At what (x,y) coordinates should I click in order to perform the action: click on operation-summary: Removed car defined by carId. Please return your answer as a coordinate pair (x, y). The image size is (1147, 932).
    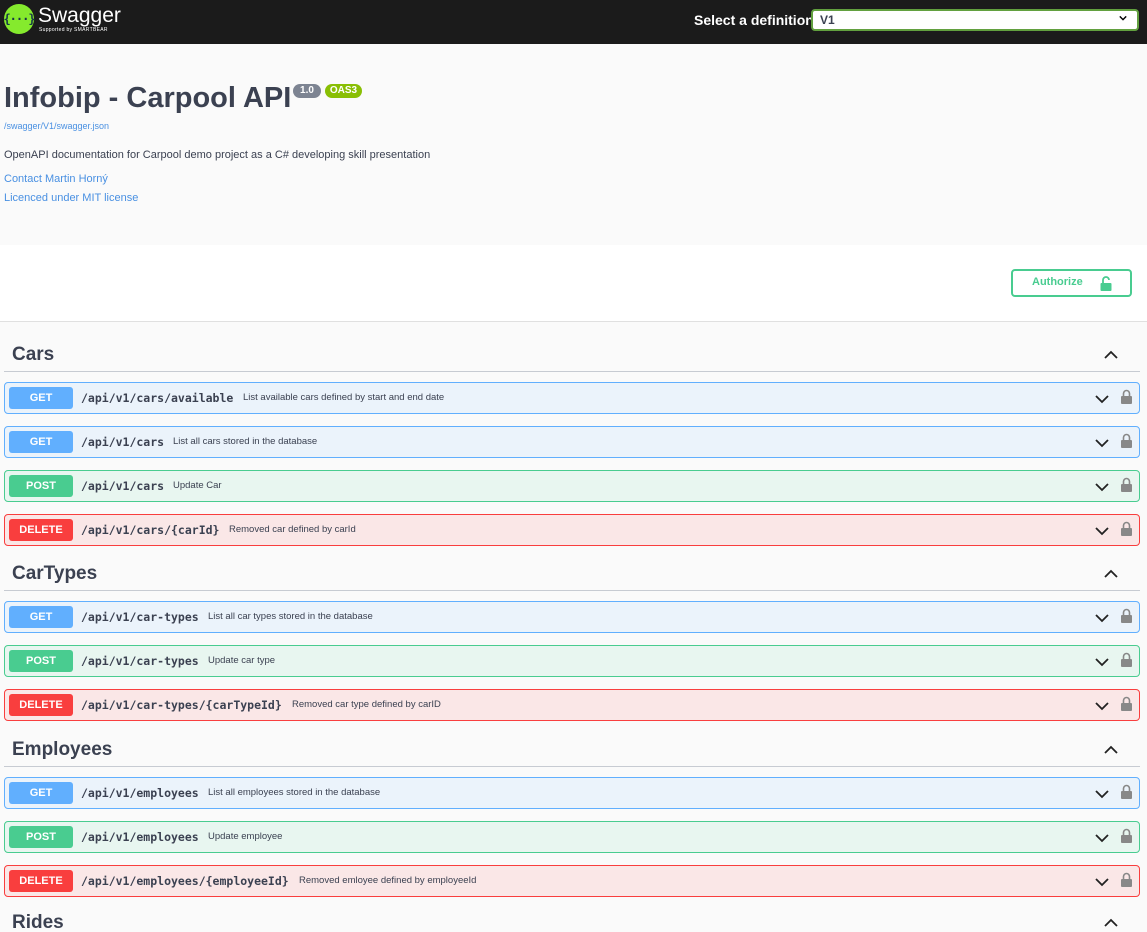
    Looking at the image, I should click on (292, 529).